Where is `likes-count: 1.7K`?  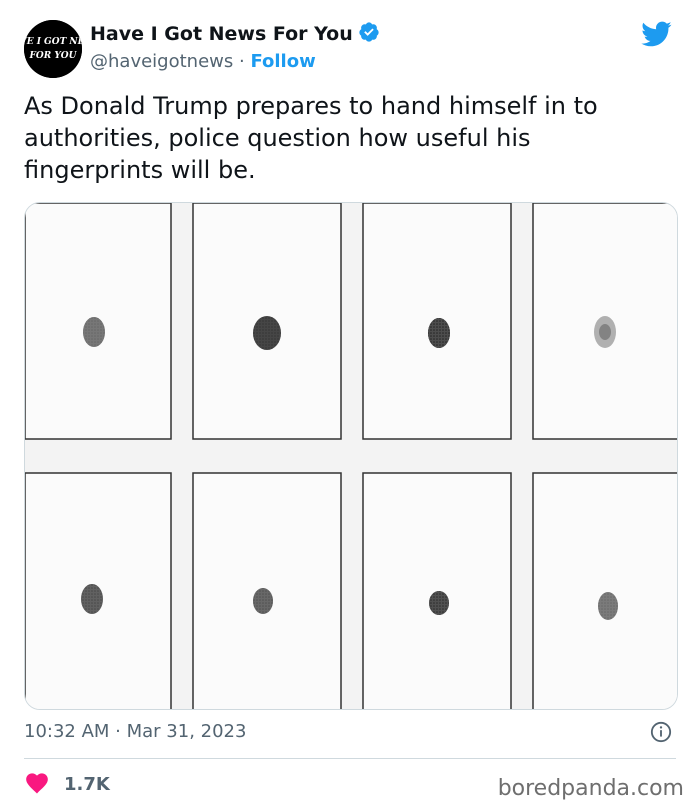
likes-count: 1.7K is located at coordinates (87, 784).